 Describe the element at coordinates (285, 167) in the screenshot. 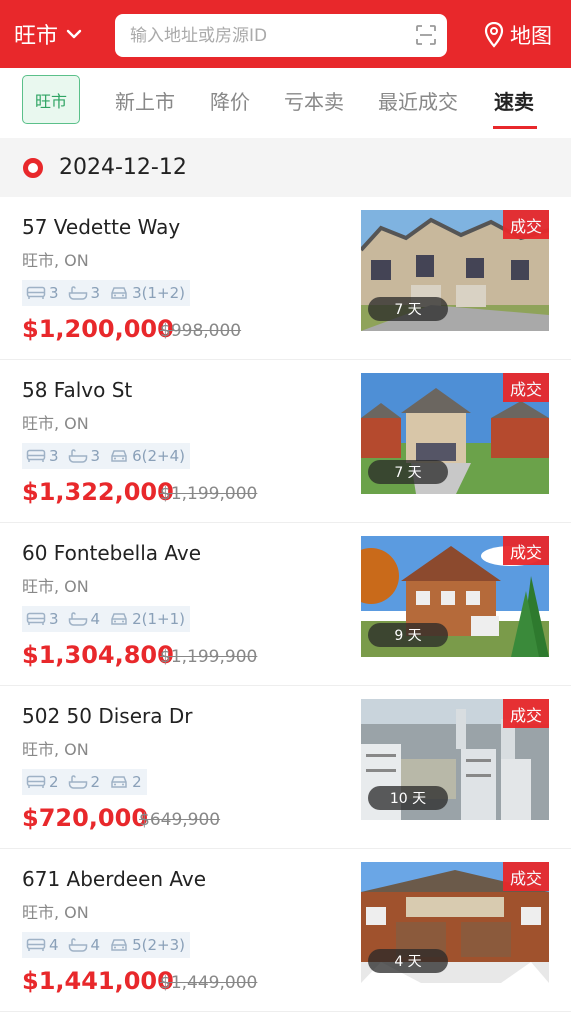

I see `date-header: 2024-12-12` at that location.